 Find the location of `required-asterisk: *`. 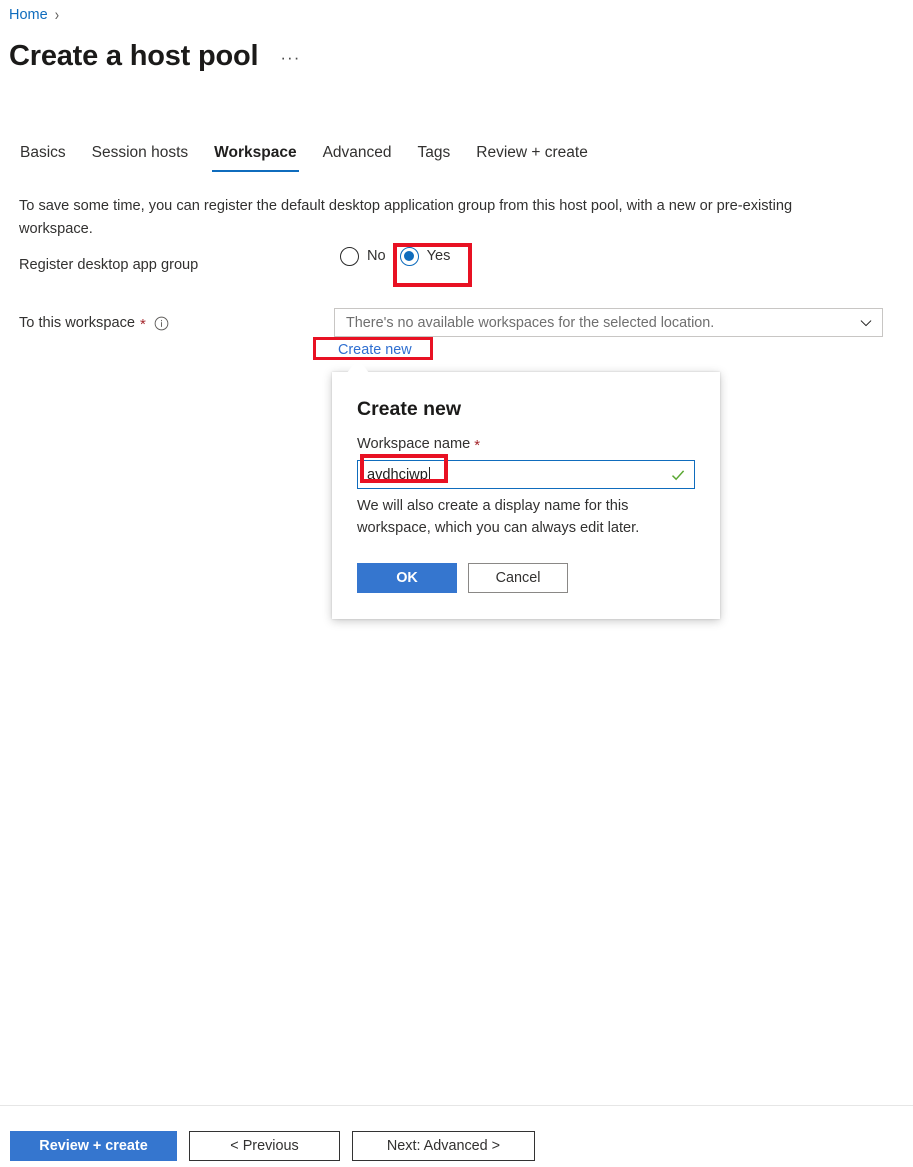

required-asterisk: * is located at coordinates (143, 324).